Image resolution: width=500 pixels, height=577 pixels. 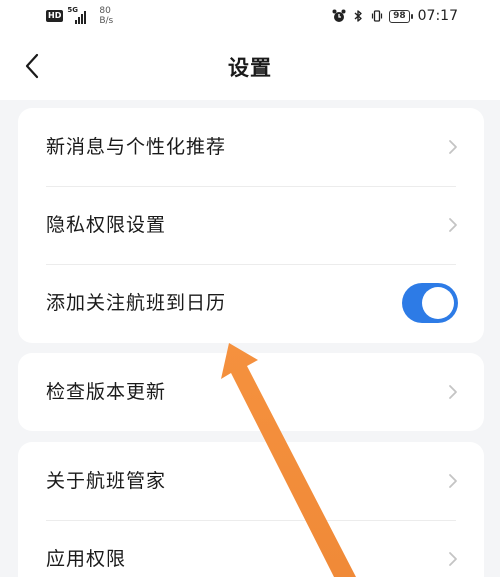 What do you see at coordinates (437, 16) in the screenshot?
I see `clock: 07:17` at bounding box center [437, 16].